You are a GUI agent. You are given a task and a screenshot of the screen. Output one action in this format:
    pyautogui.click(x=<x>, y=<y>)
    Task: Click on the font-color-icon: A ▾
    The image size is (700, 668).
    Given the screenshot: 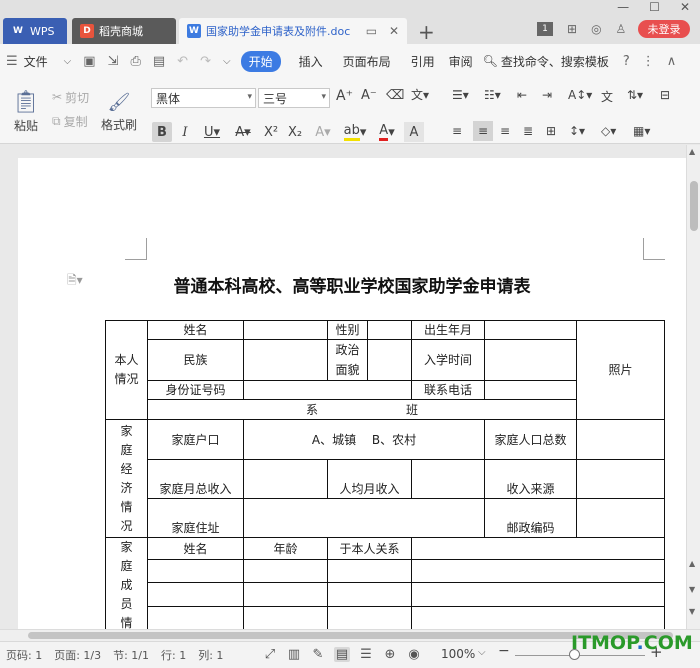 What is the action you would take?
    pyautogui.click(x=387, y=132)
    